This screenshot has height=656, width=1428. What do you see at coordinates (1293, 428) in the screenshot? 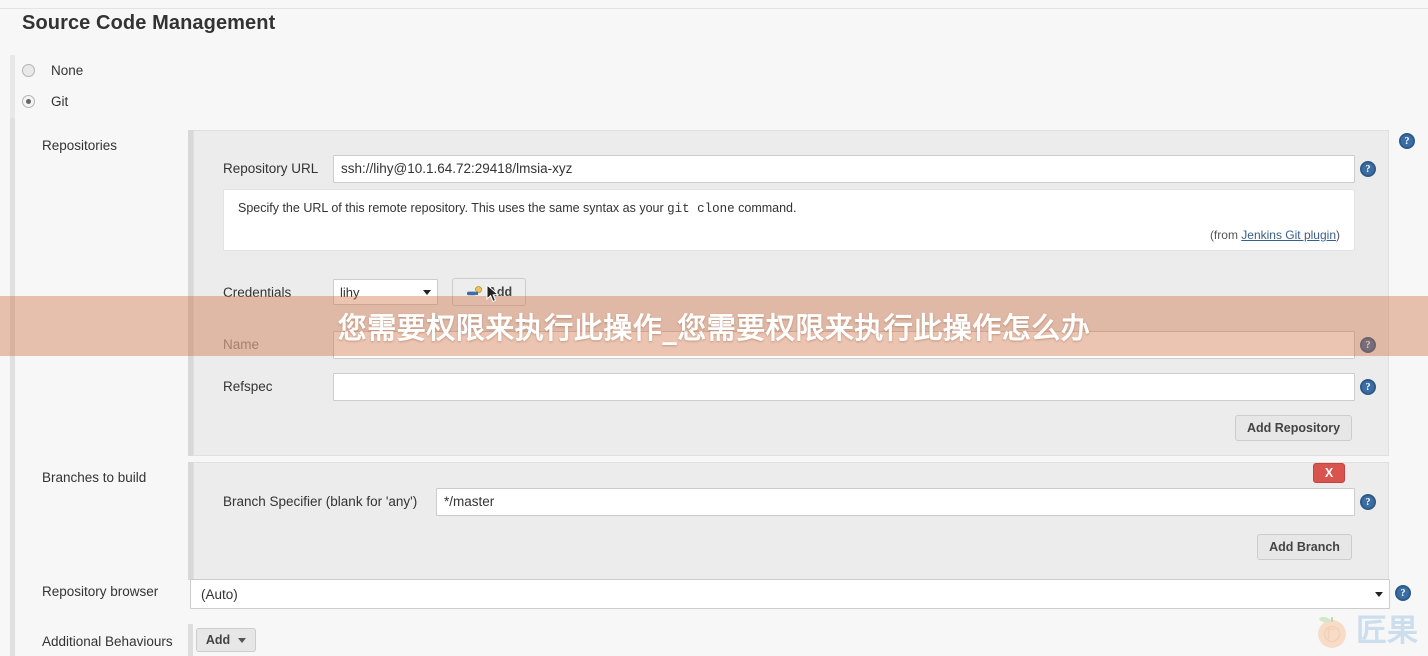
I see `add-repository-button: Add Repository` at bounding box center [1293, 428].